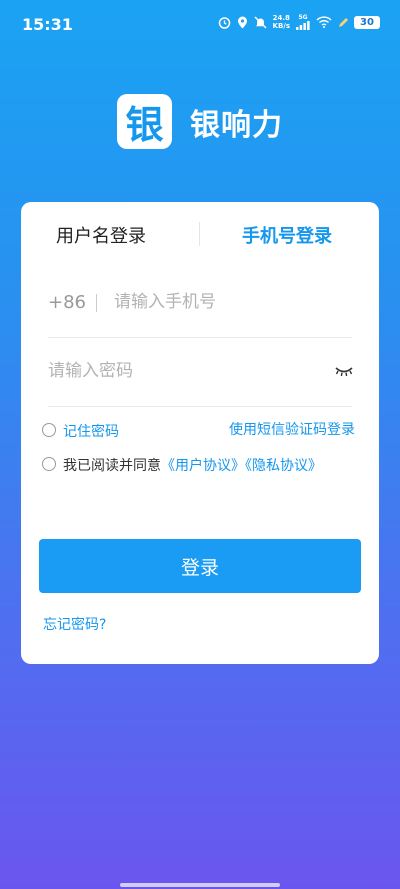 This screenshot has height=889, width=400. What do you see at coordinates (236, 125) in the screenshot?
I see `app-name: 银响力` at bounding box center [236, 125].